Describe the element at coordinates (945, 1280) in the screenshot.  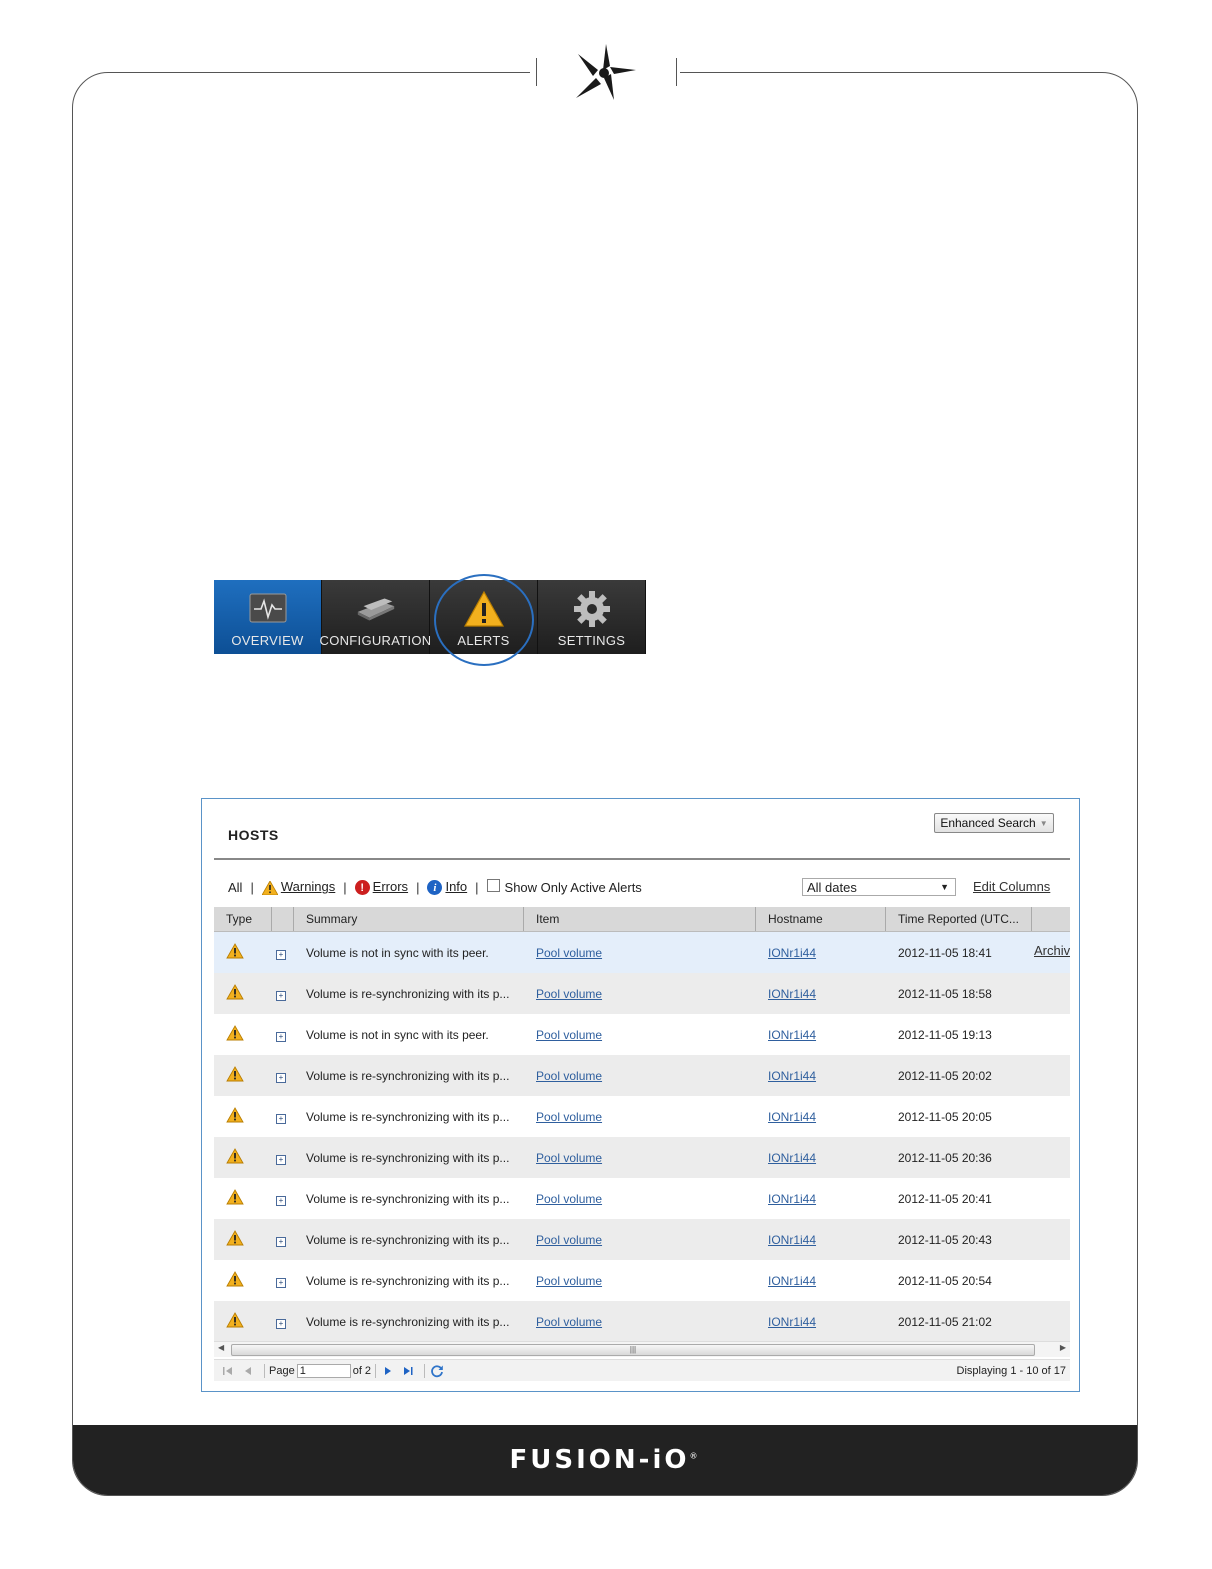
I see `time-cell: 2012-11-05 20:54` at that location.